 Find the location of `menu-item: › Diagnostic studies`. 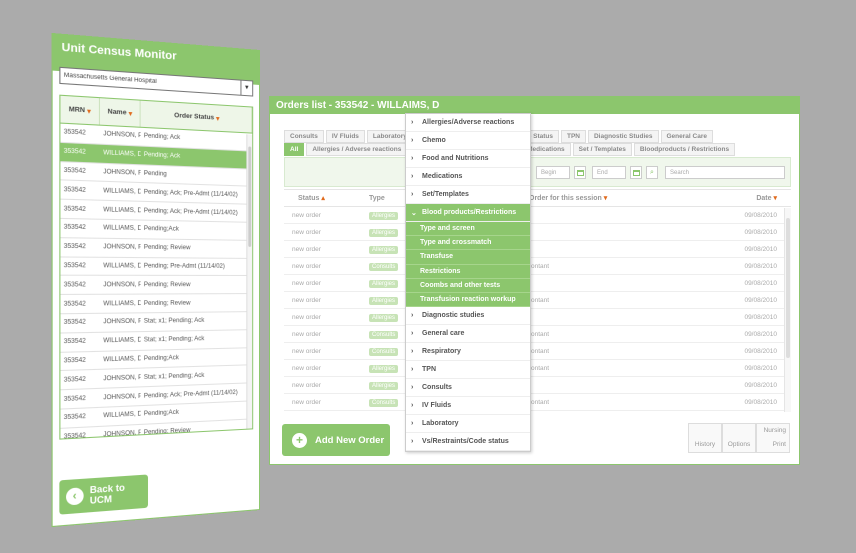

menu-item: › Diagnostic studies is located at coordinates (468, 316).